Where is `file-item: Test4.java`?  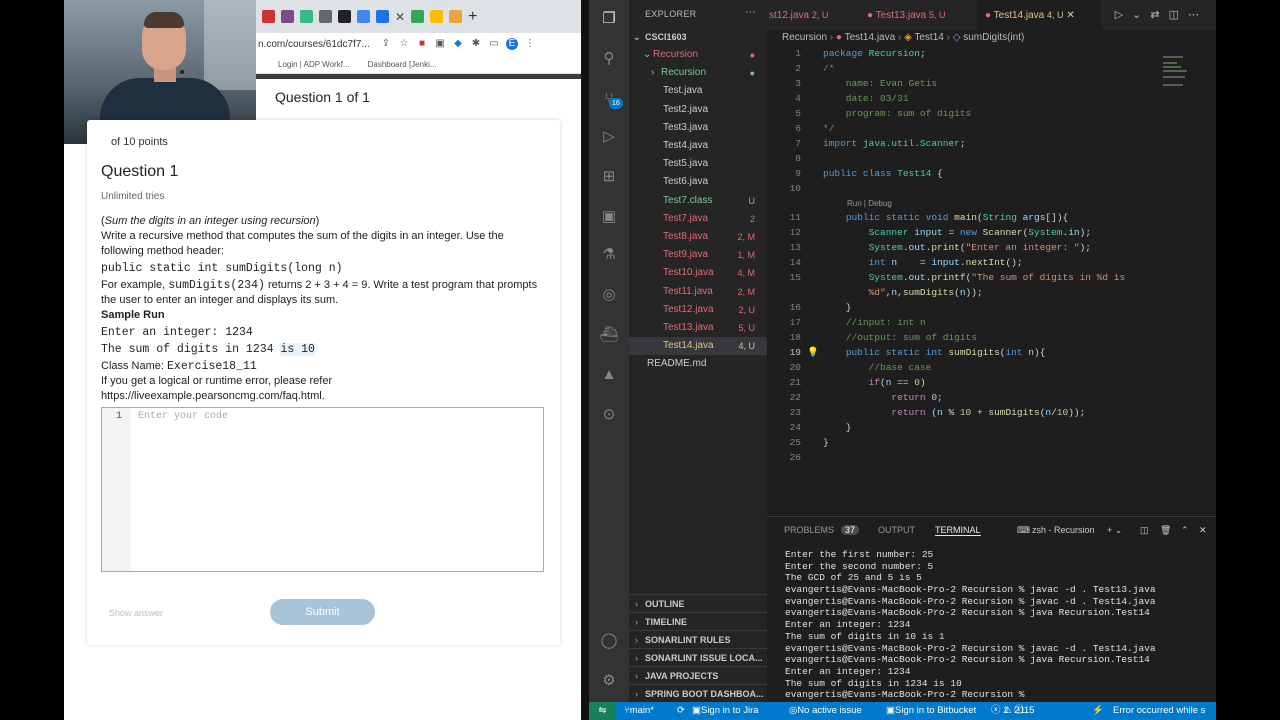
file-item: Test4.java is located at coordinates (698, 146).